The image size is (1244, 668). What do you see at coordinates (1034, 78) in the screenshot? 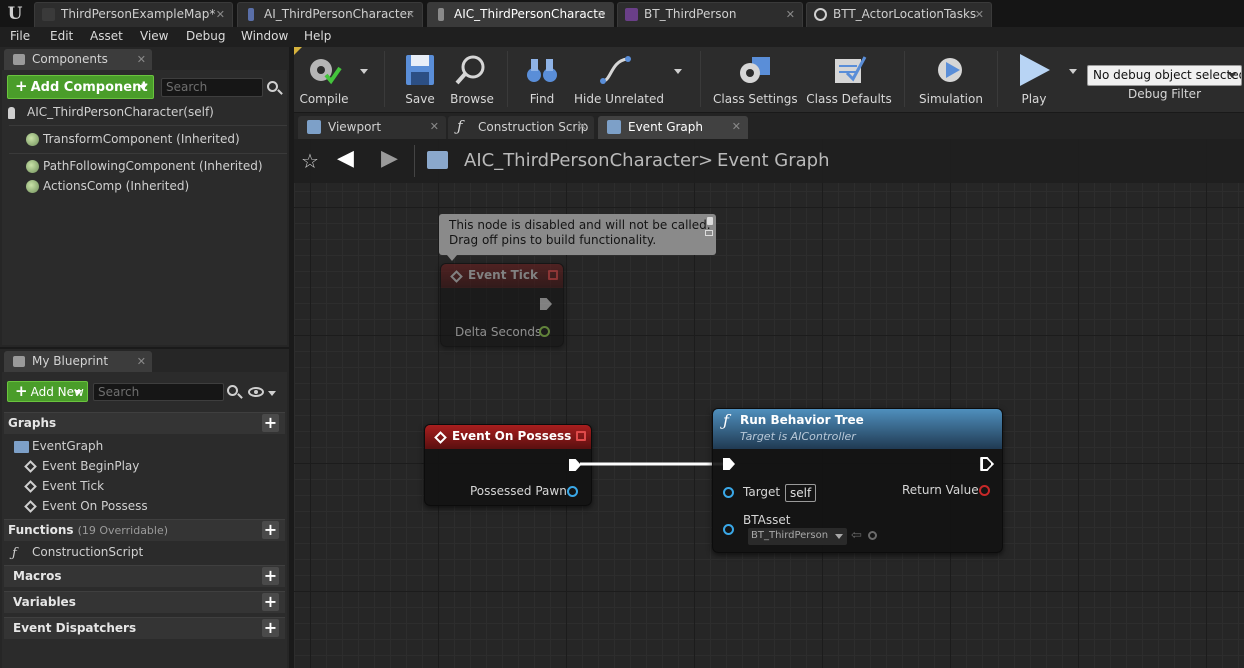
I see `play-button: Play` at bounding box center [1034, 78].